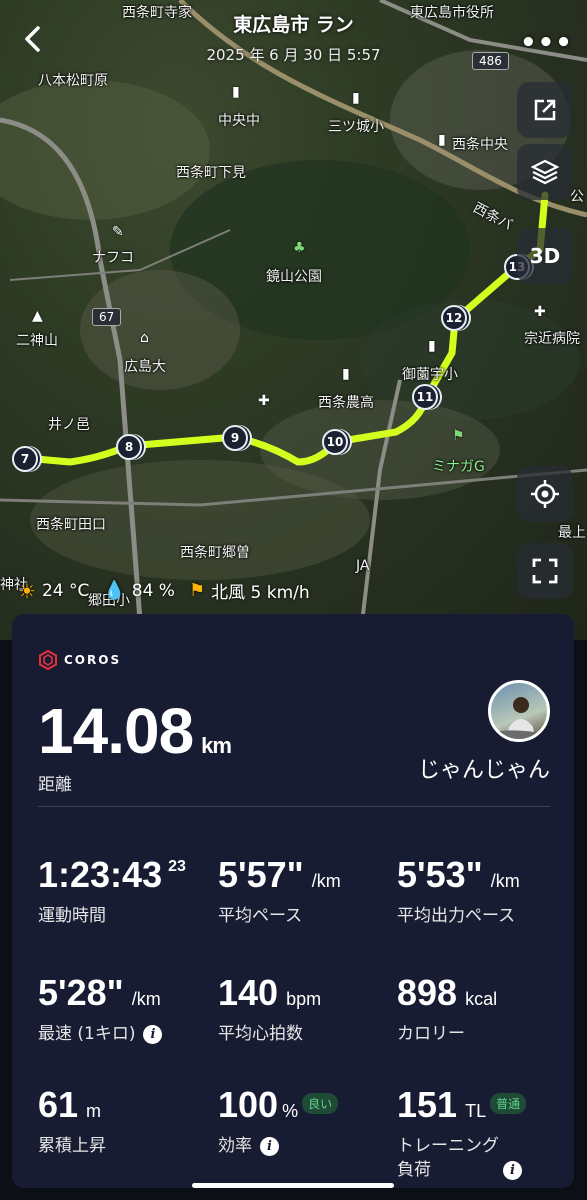 The width and height of the screenshot is (587, 1200). I want to click on stat-elevation-gain: 61 m 累積上昇, so click(72, 1120).